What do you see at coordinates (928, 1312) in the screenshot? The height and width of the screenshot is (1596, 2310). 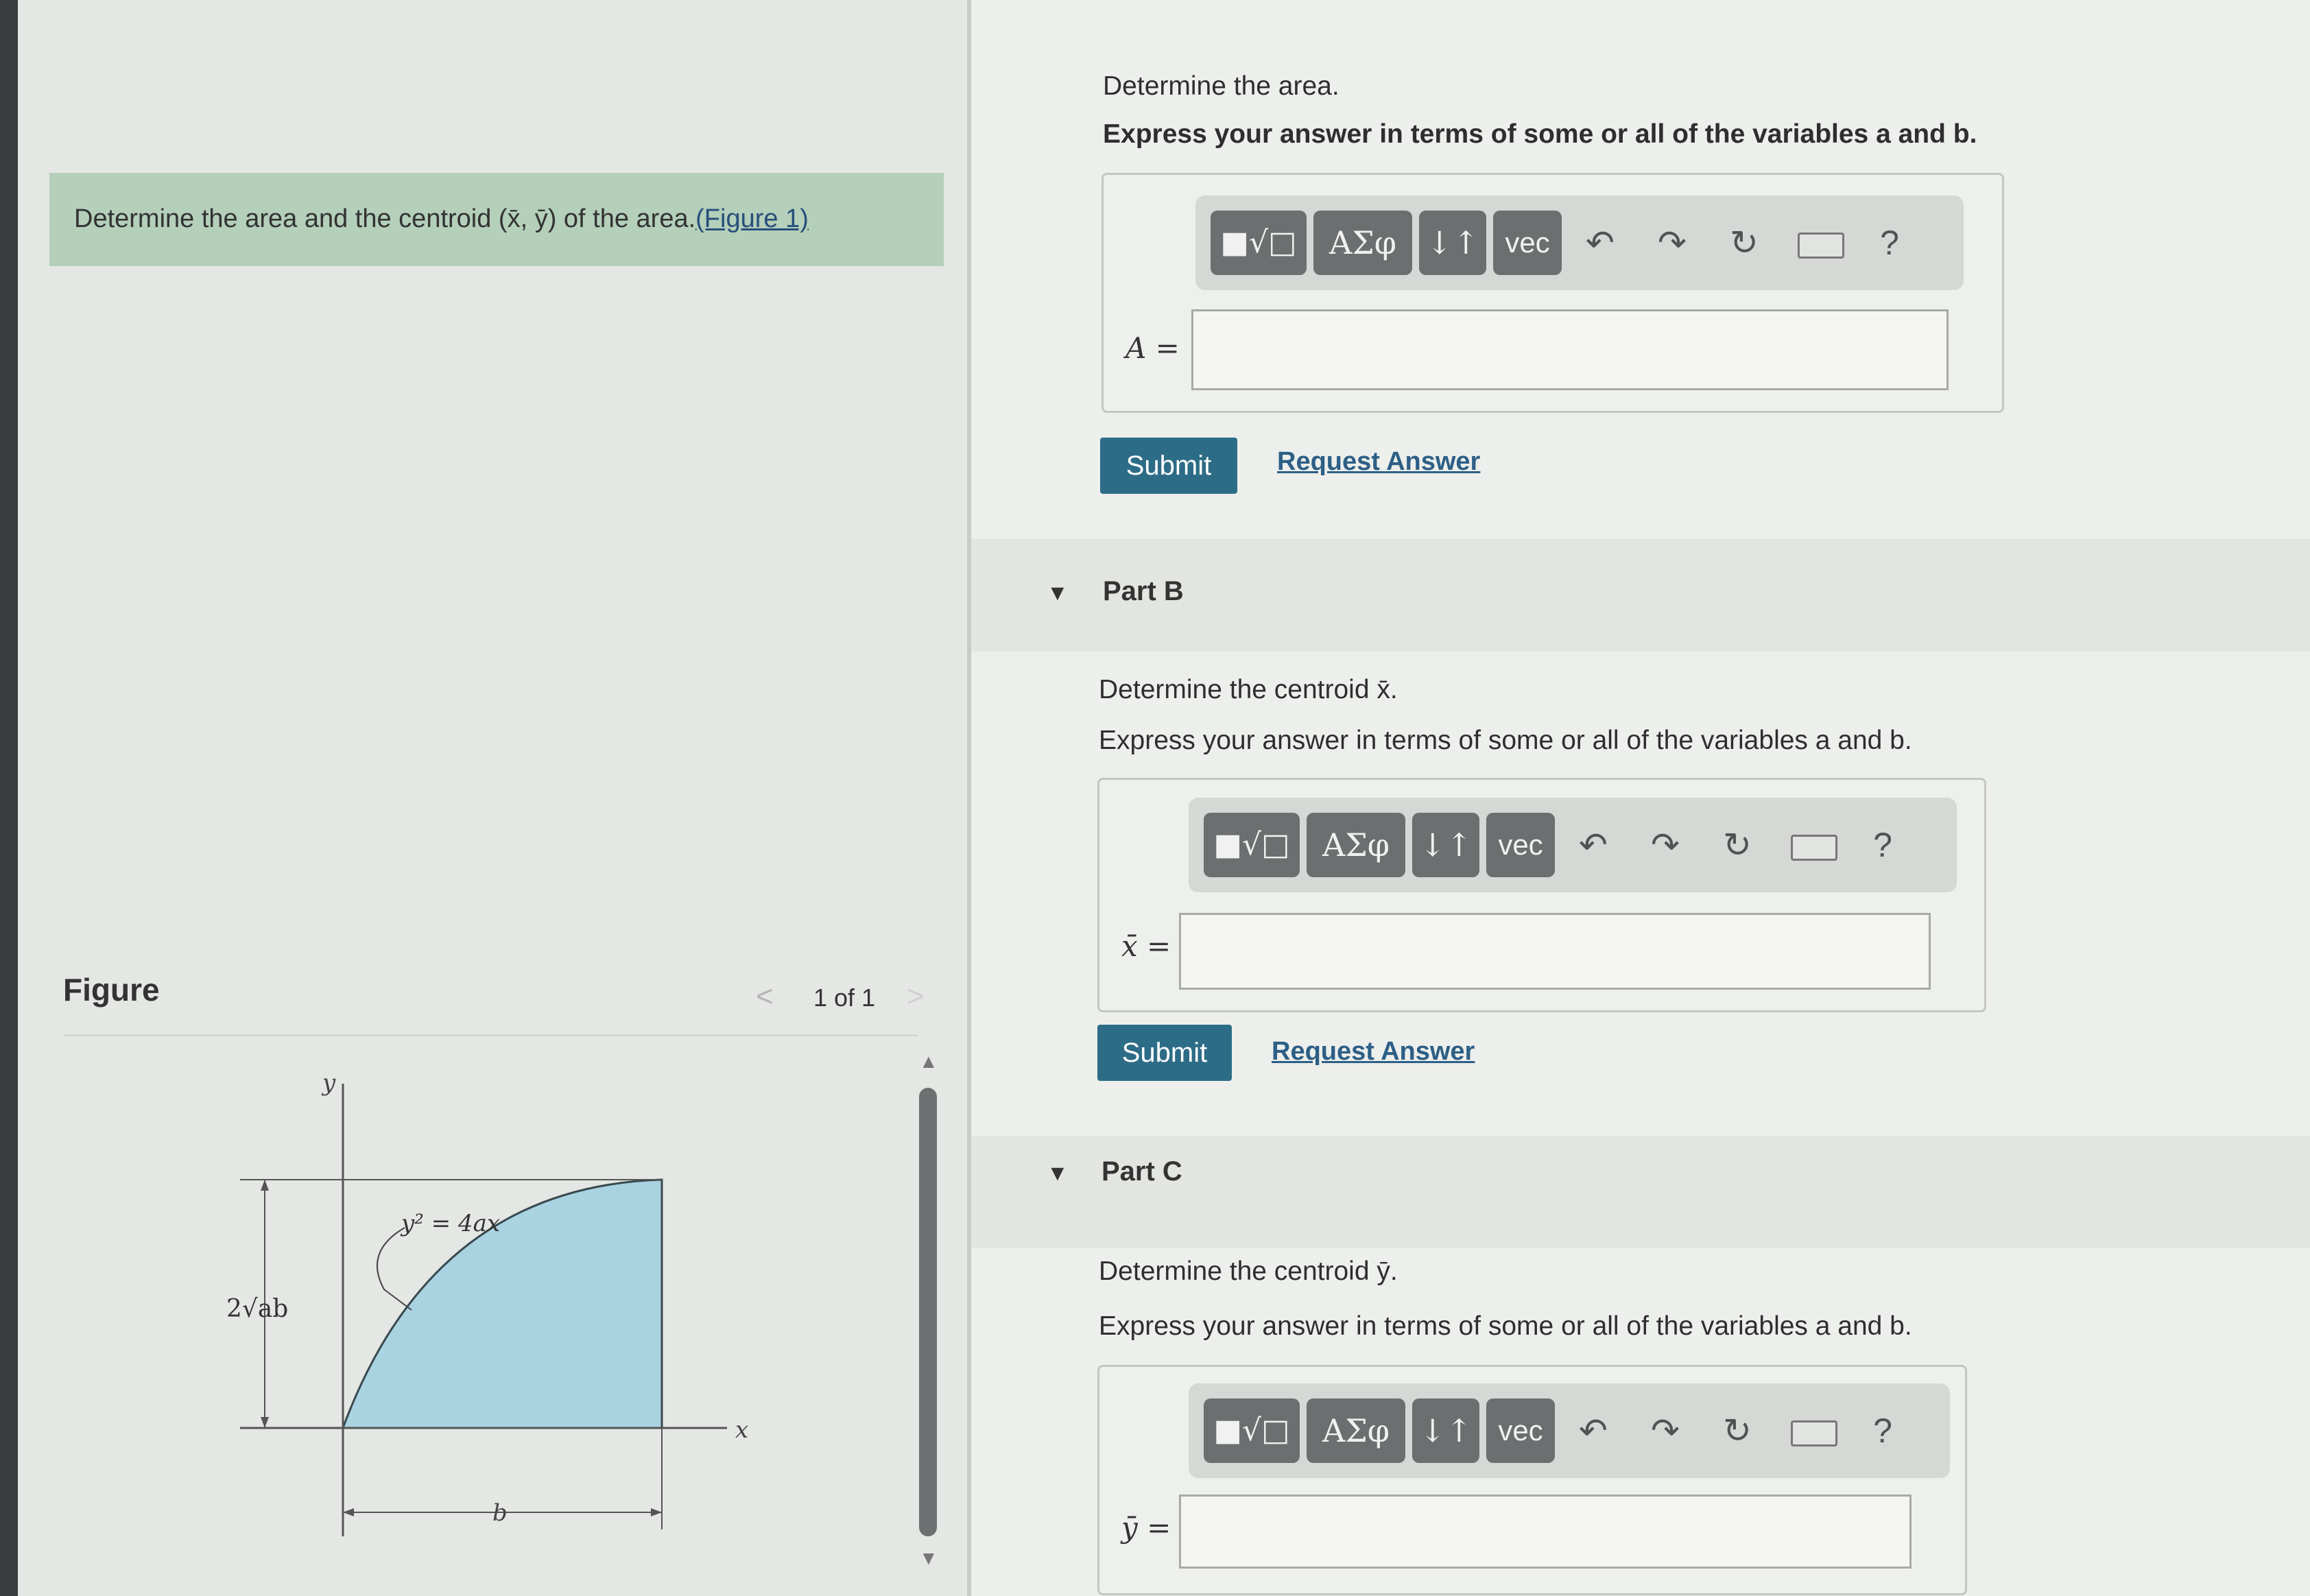 I see `figure-scrollbar` at bounding box center [928, 1312].